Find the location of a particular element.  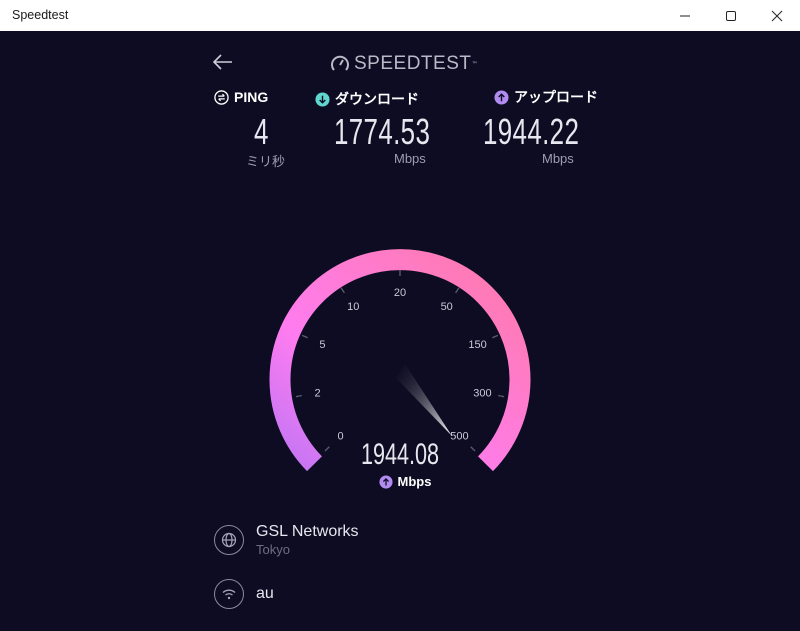

logo-text: SPEEDTEST is located at coordinates (413, 63).